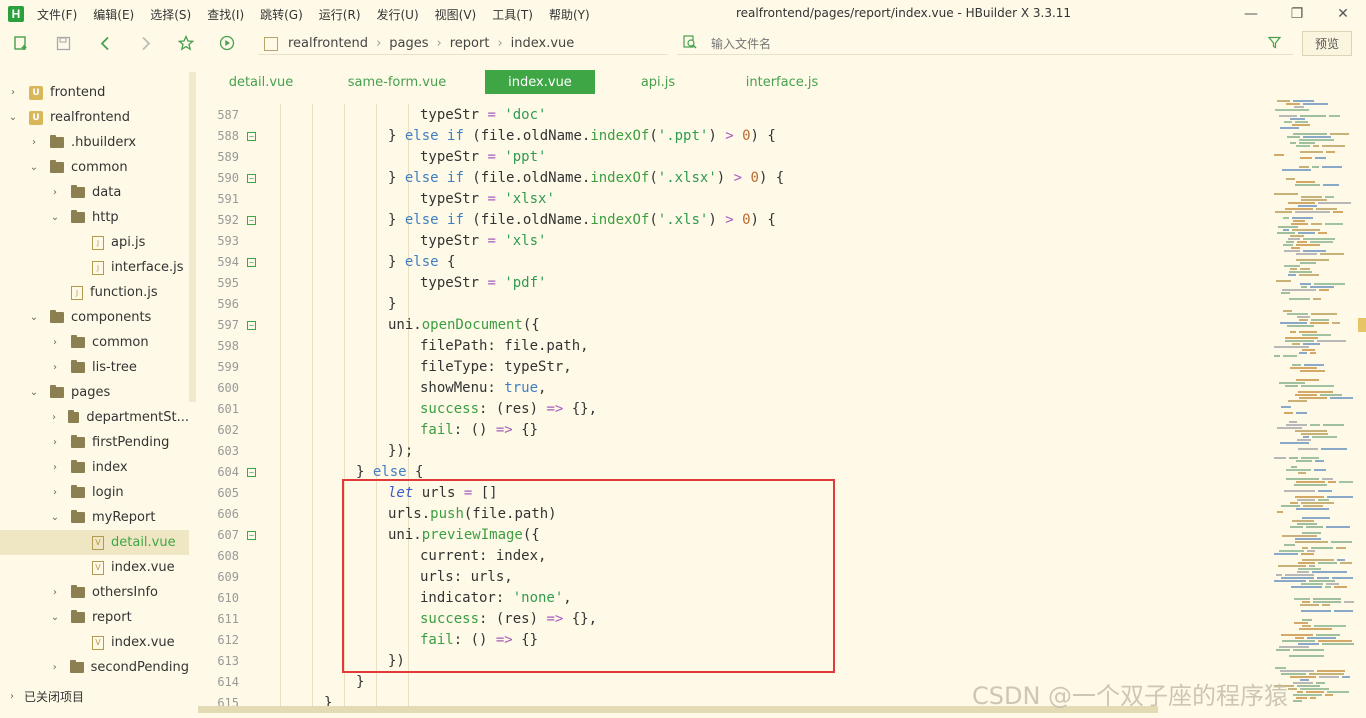 Image resolution: width=1366 pixels, height=718 pixels. What do you see at coordinates (94, 117) in the screenshot?
I see `tree-item: ⌄ Urealfrontend` at bounding box center [94, 117].